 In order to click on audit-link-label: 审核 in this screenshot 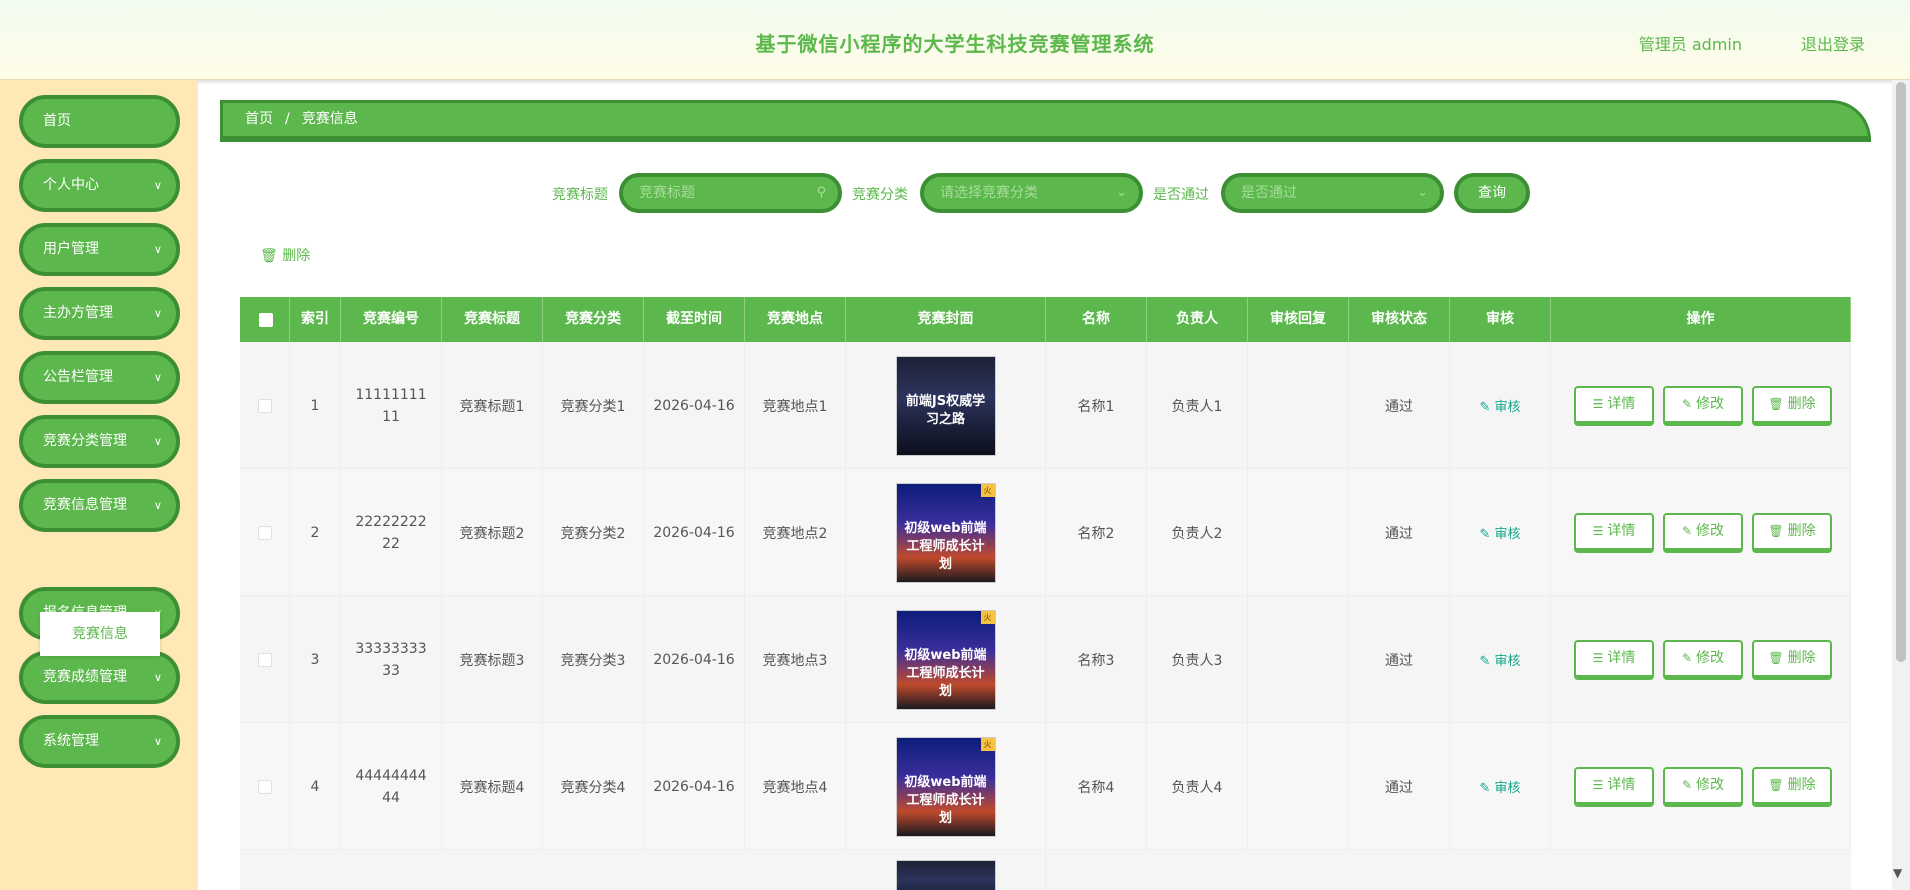, I will do `click(1507, 788)`.